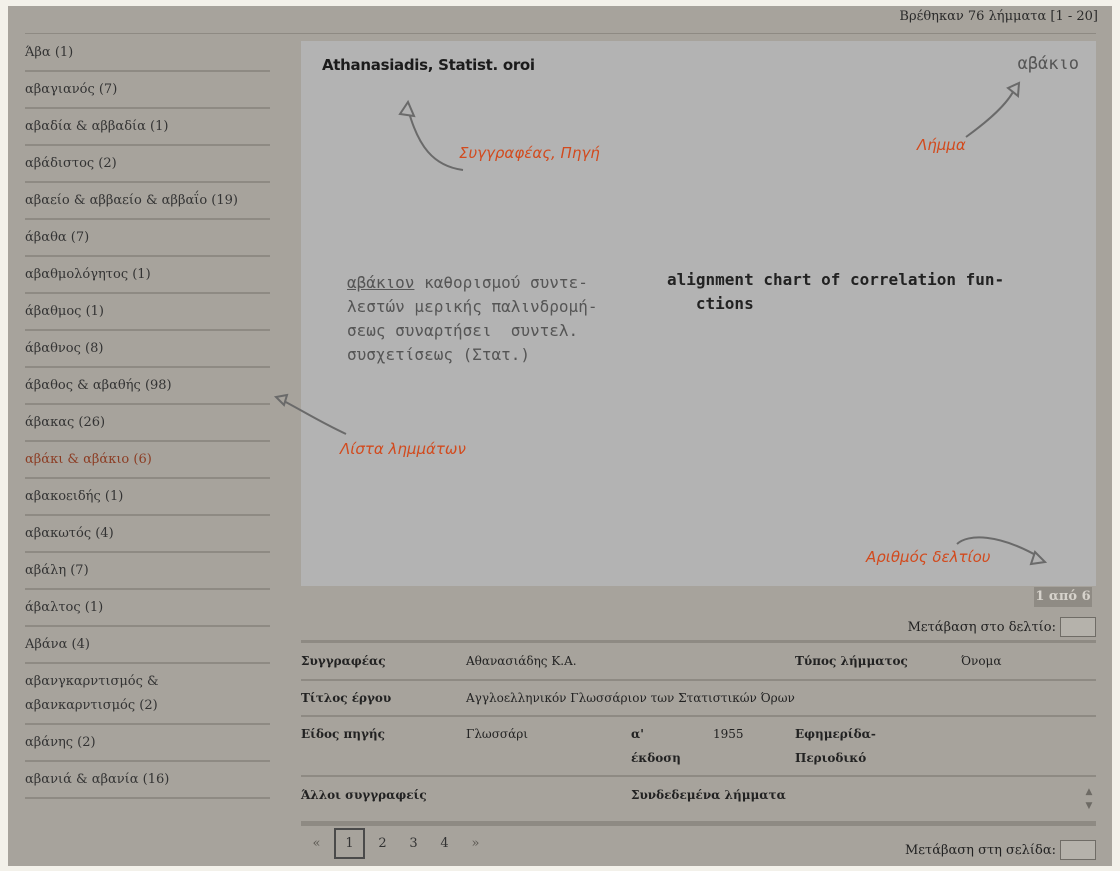 This screenshot has height=871, width=1120. I want to click on annotation-card-number: Αριθμός δελτίου, so click(928, 557).